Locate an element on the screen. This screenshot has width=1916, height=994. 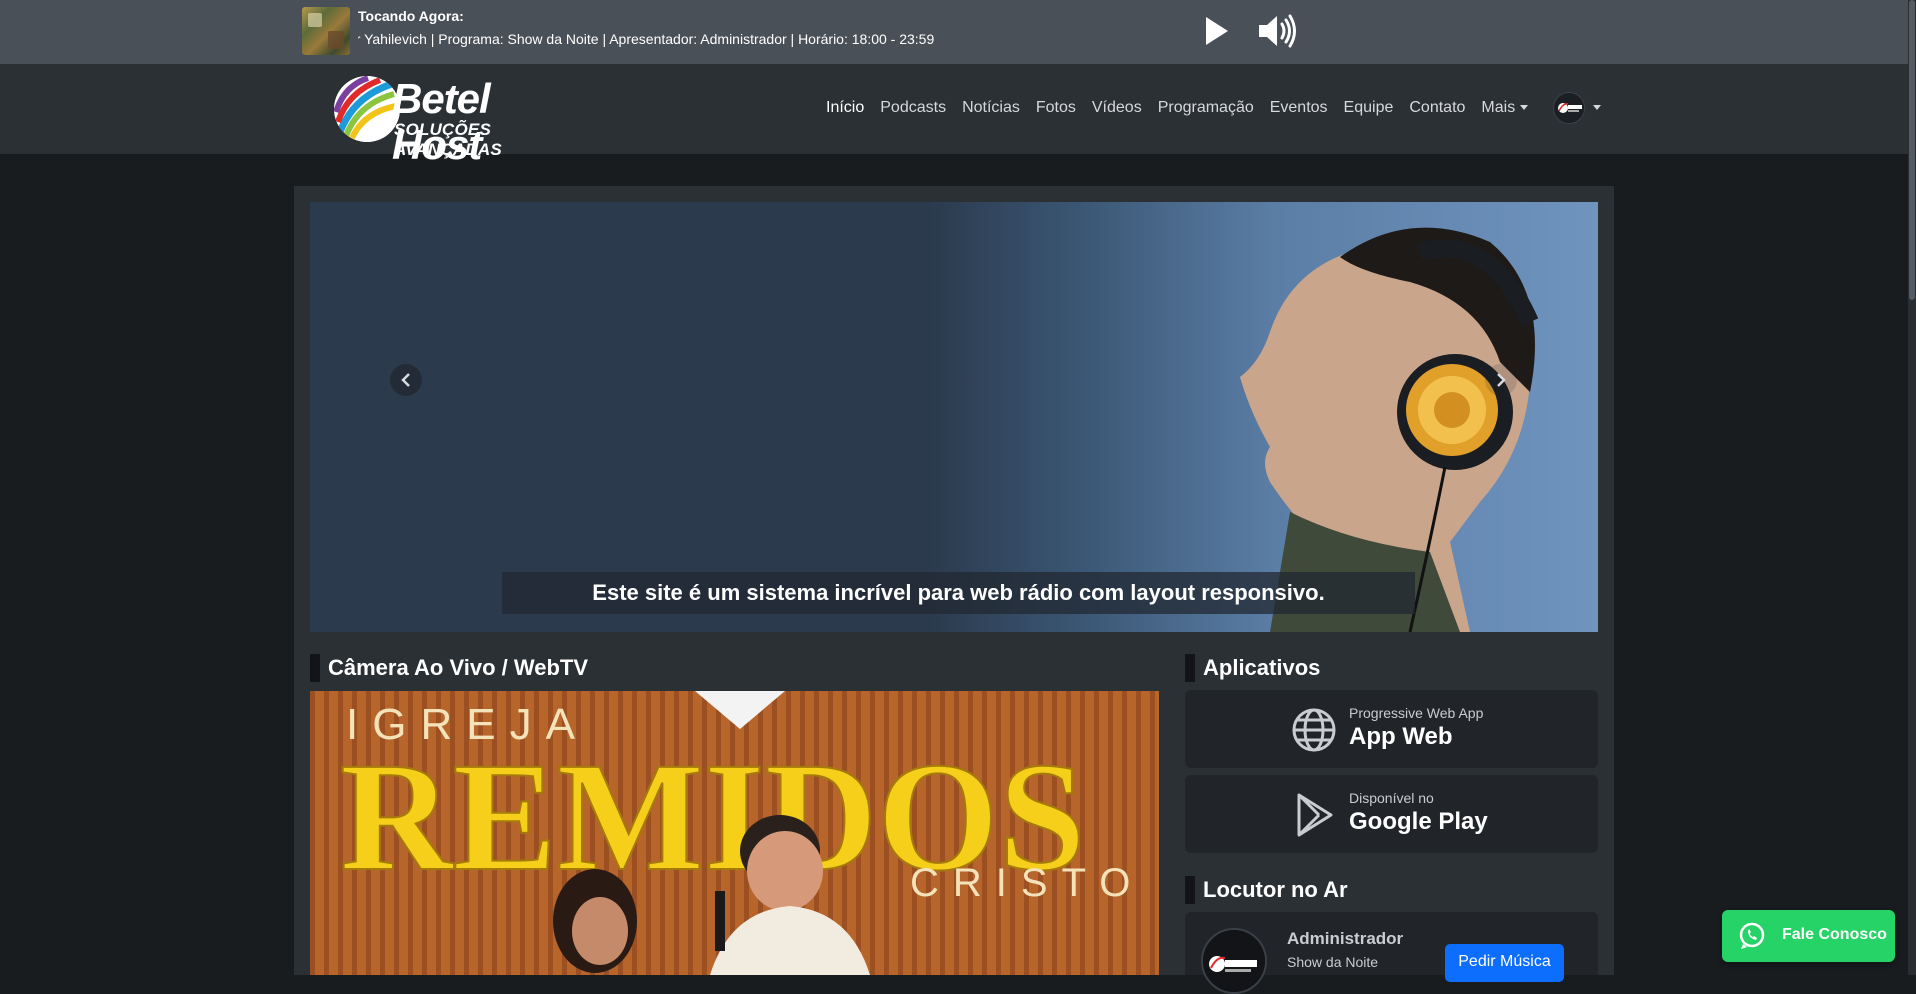
dj-avatar-logo-icon is located at coordinates (1234, 961).